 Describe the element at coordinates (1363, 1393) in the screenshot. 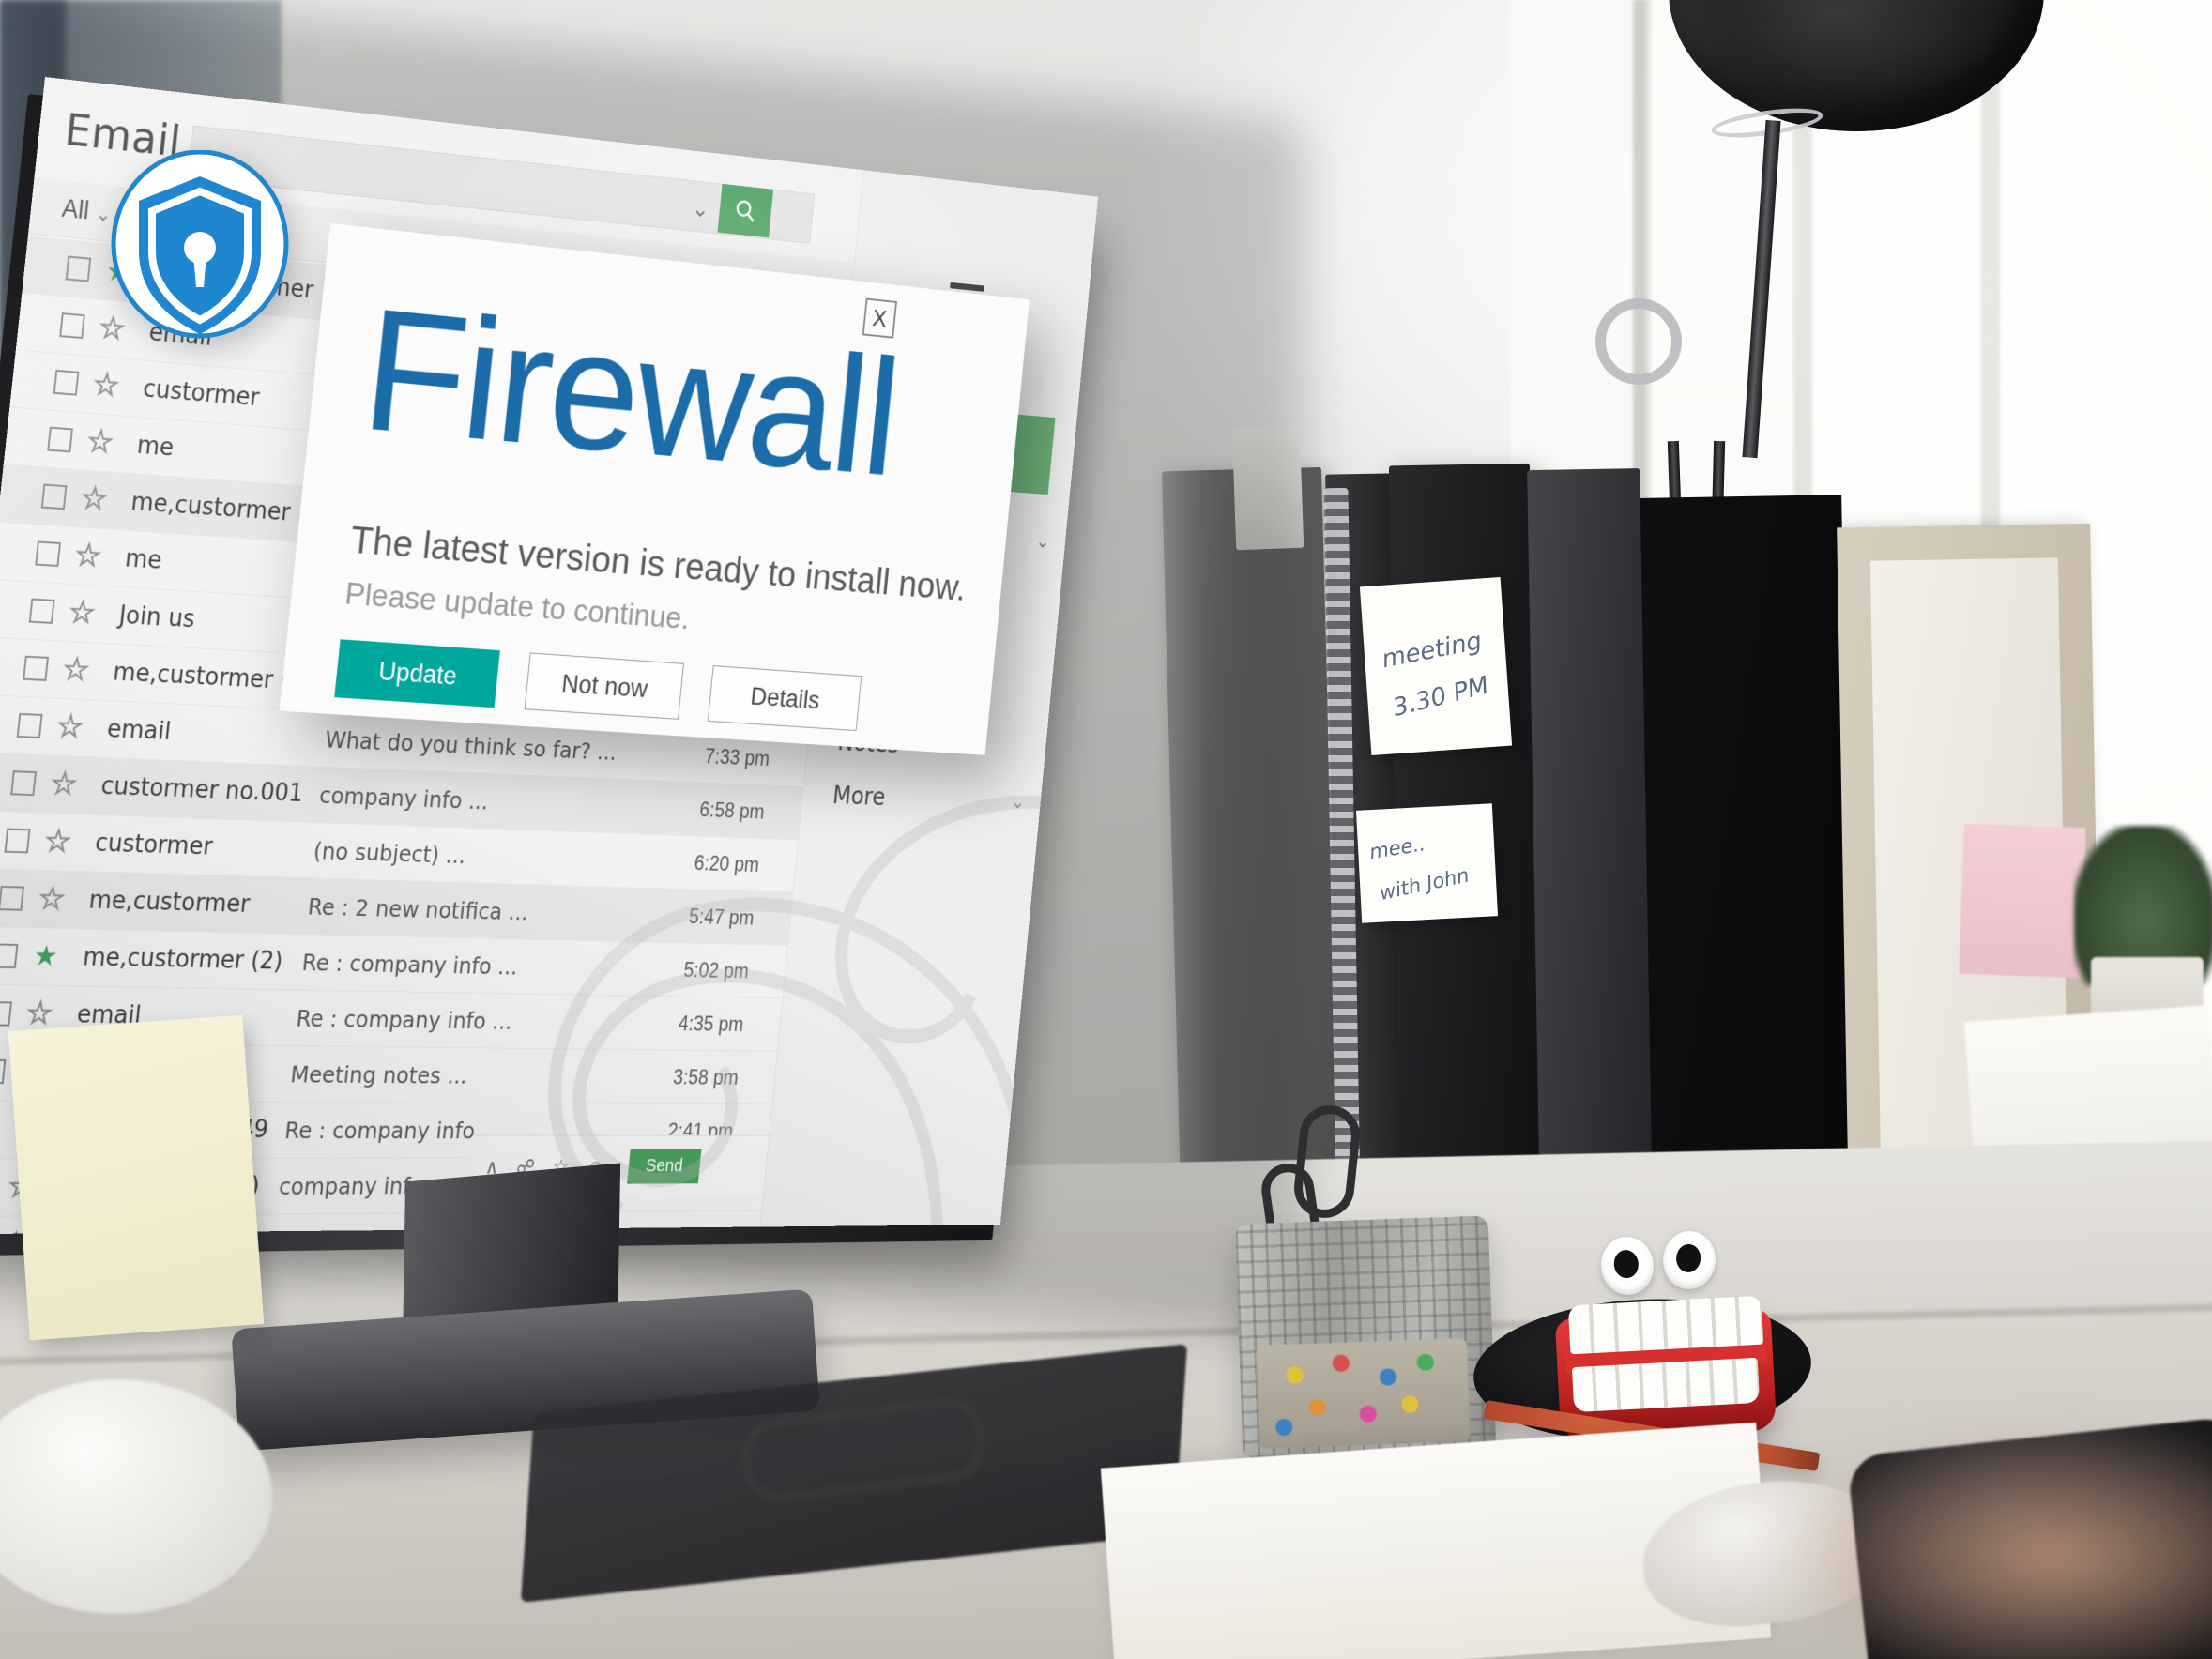

I see `colored-pins` at that location.